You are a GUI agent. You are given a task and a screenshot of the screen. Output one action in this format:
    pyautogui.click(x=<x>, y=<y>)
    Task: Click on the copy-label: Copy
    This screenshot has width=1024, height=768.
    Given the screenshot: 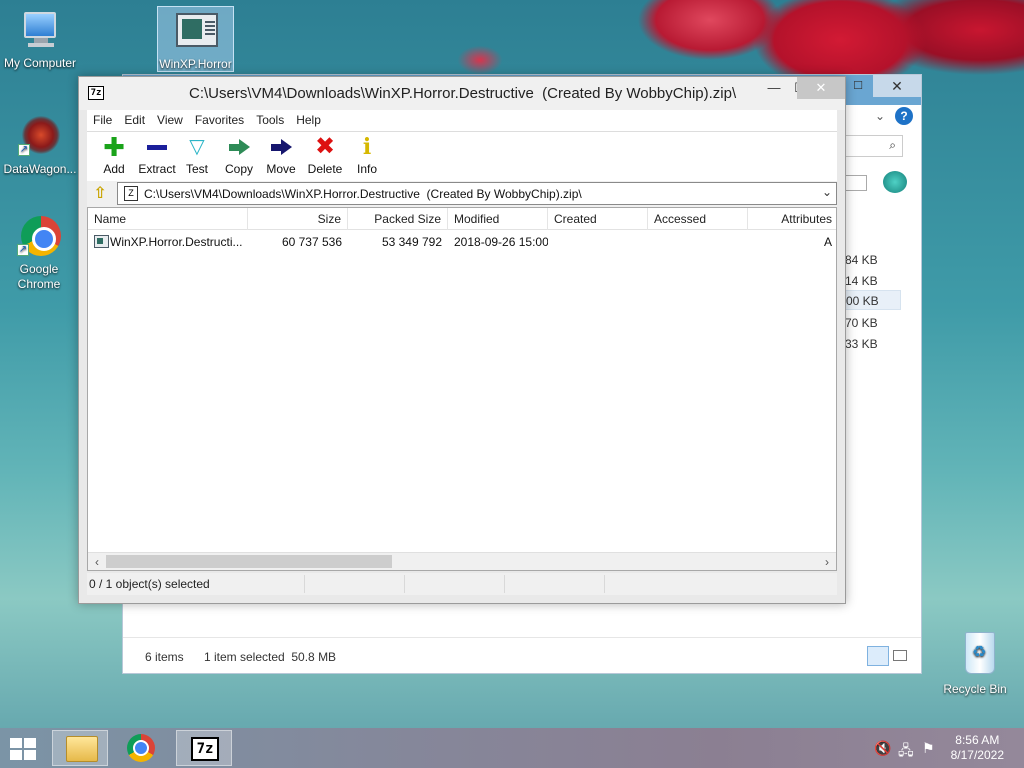 What is the action you would take?
    pyautogui.click(x=238, y=169)
    